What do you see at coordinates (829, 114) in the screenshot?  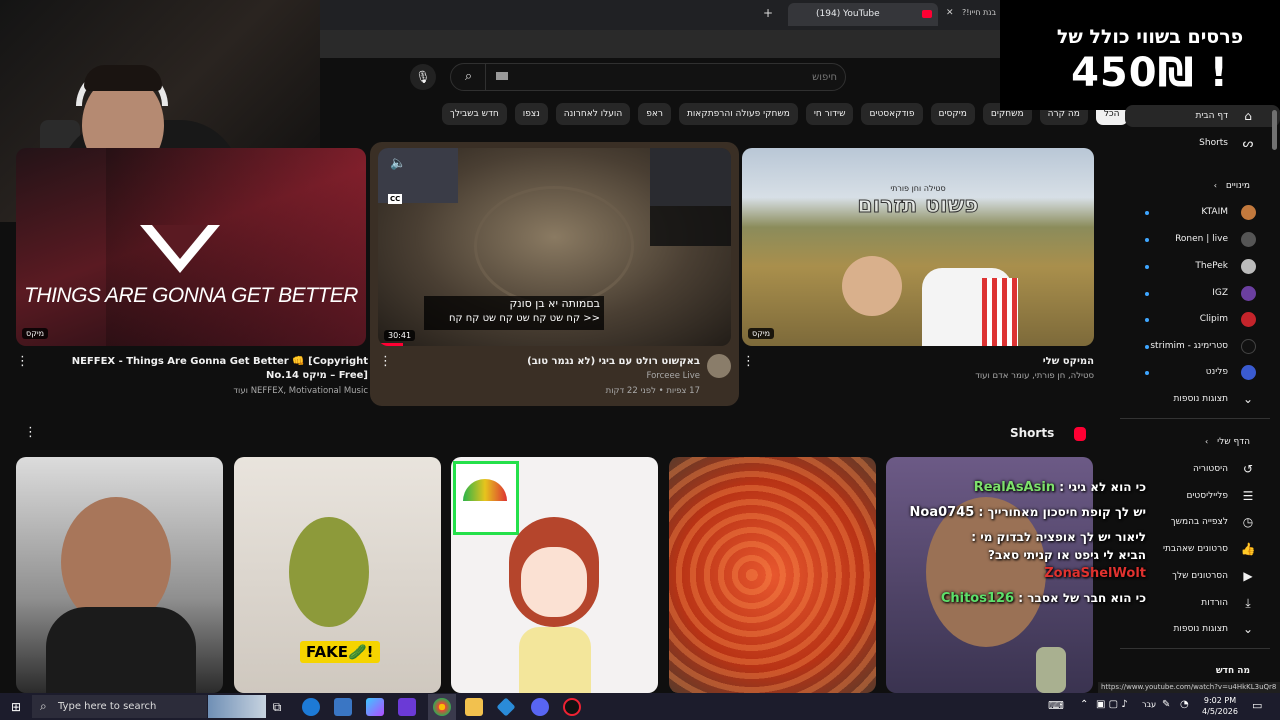 I see `chip: שידור חי` at bounding box center [829, 114].